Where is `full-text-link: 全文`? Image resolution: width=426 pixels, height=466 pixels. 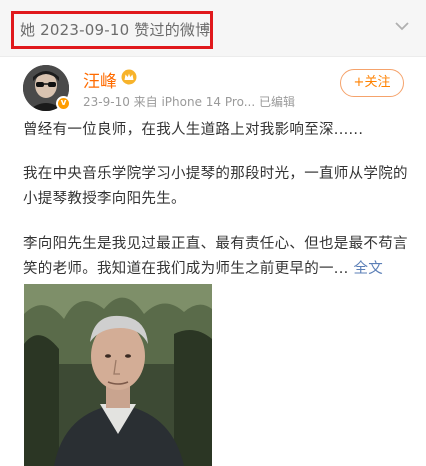
full-text-link: 全文 is located at coordinates (368, 269).